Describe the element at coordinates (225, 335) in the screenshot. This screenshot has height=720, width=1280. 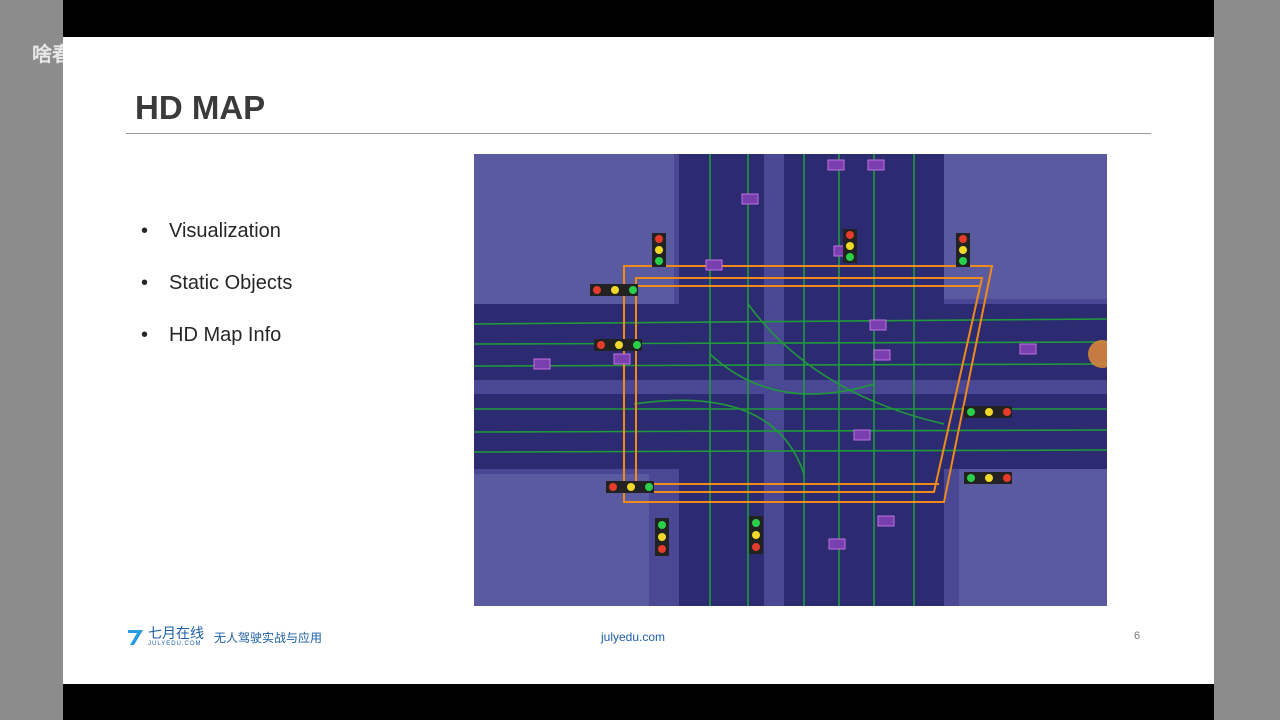
I see `bullet-text: HD Map Info` at that location.